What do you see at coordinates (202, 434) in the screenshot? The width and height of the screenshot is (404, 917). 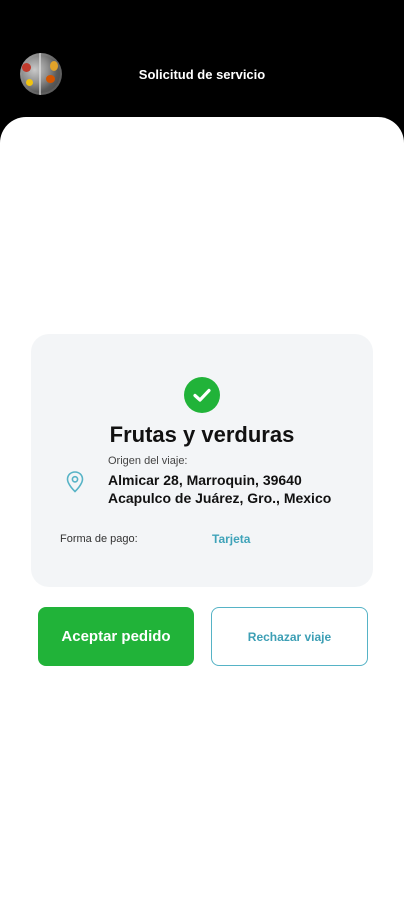 I see `service-title: Frutas y verduras` at bounding box center [202, 434].